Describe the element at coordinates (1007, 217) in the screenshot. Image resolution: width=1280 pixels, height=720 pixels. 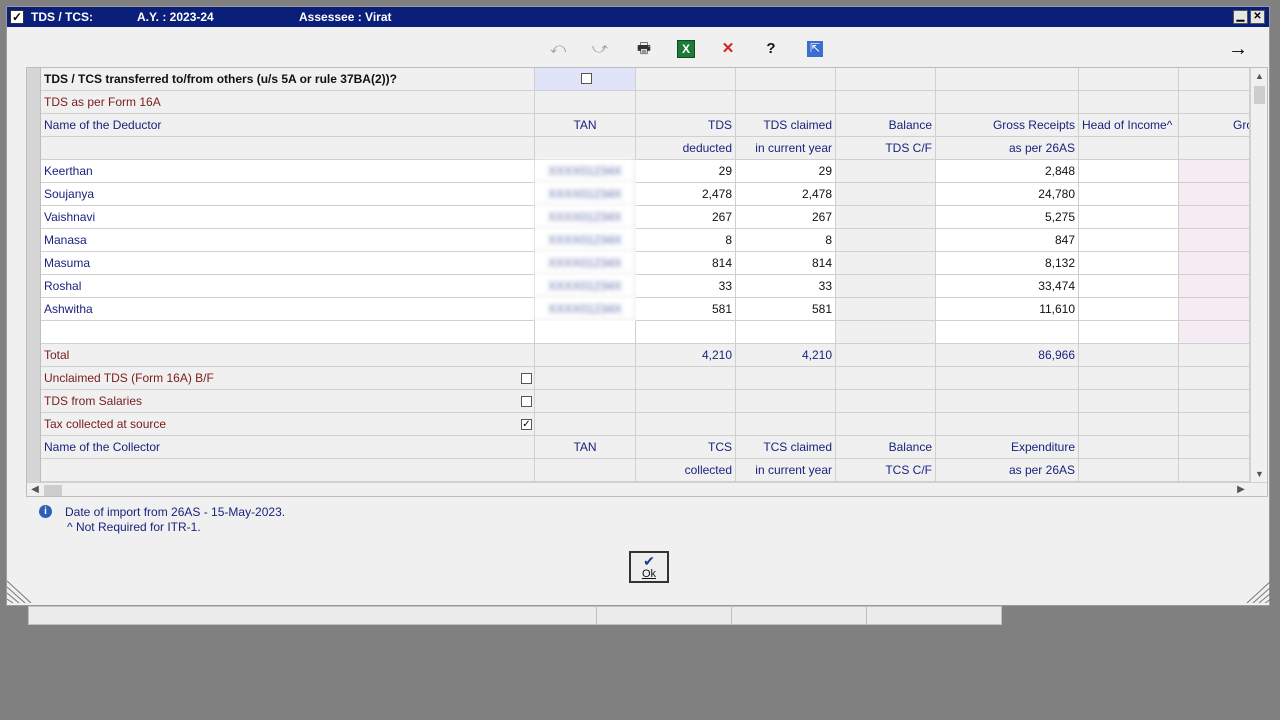
I see `gross-receipts: 5,275` at that location.